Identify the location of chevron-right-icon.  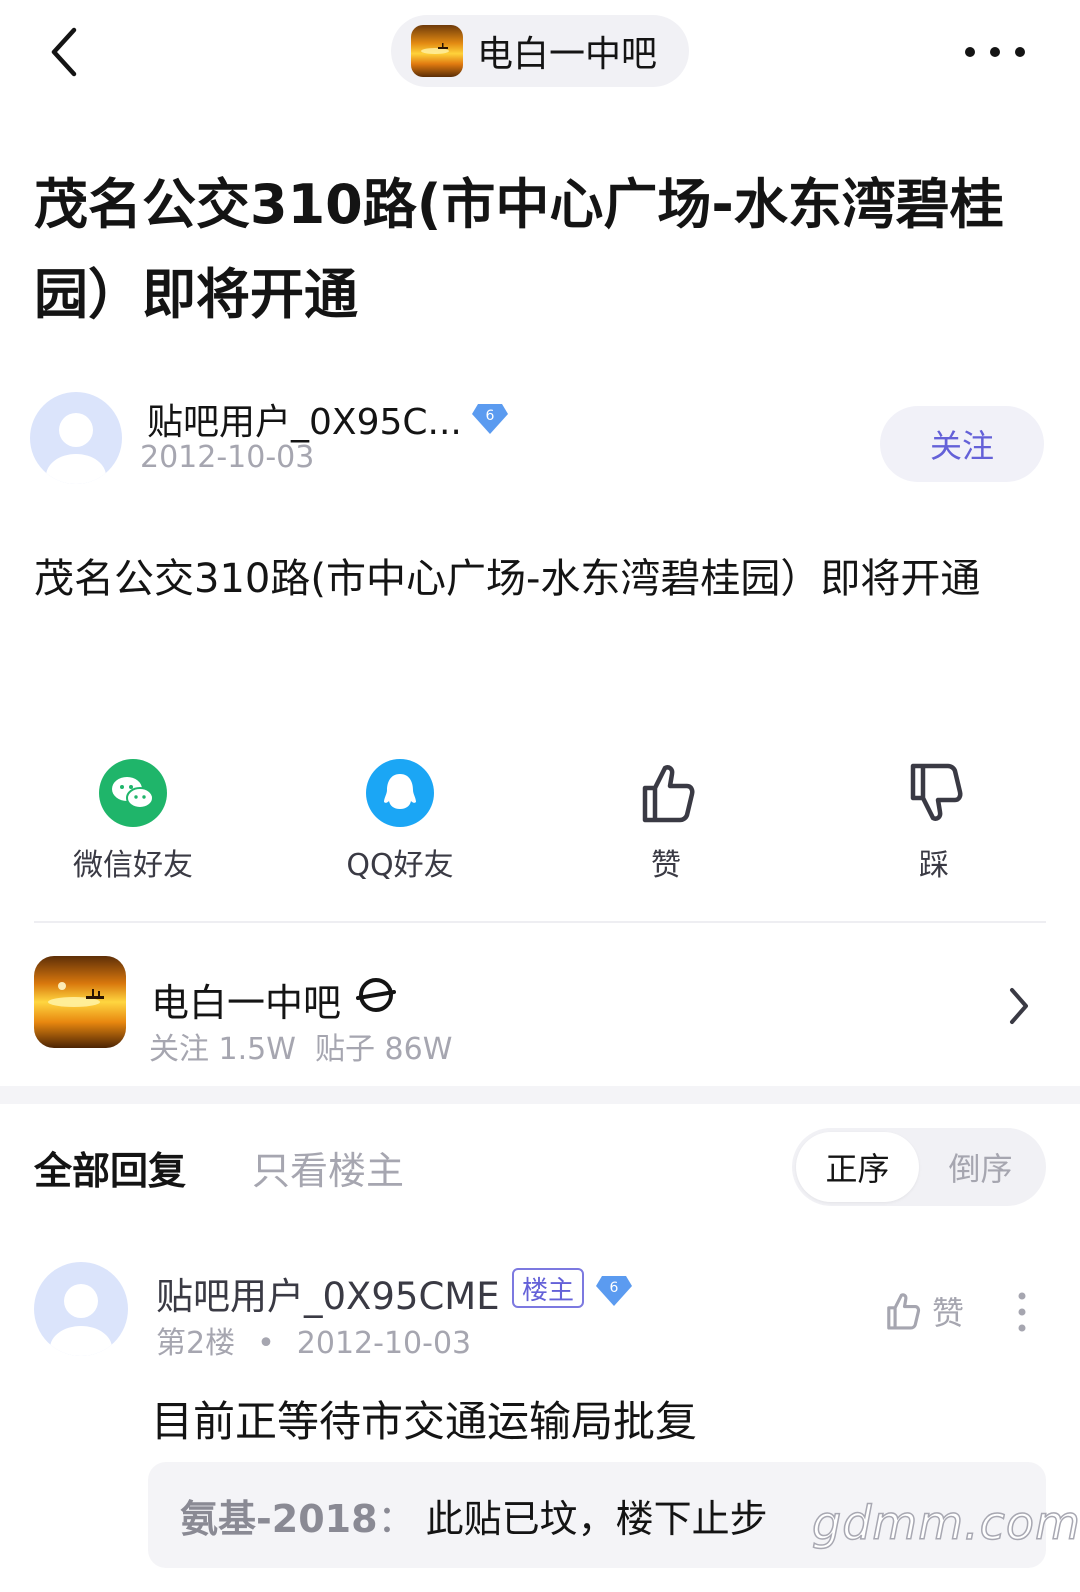
(1019, 1006).